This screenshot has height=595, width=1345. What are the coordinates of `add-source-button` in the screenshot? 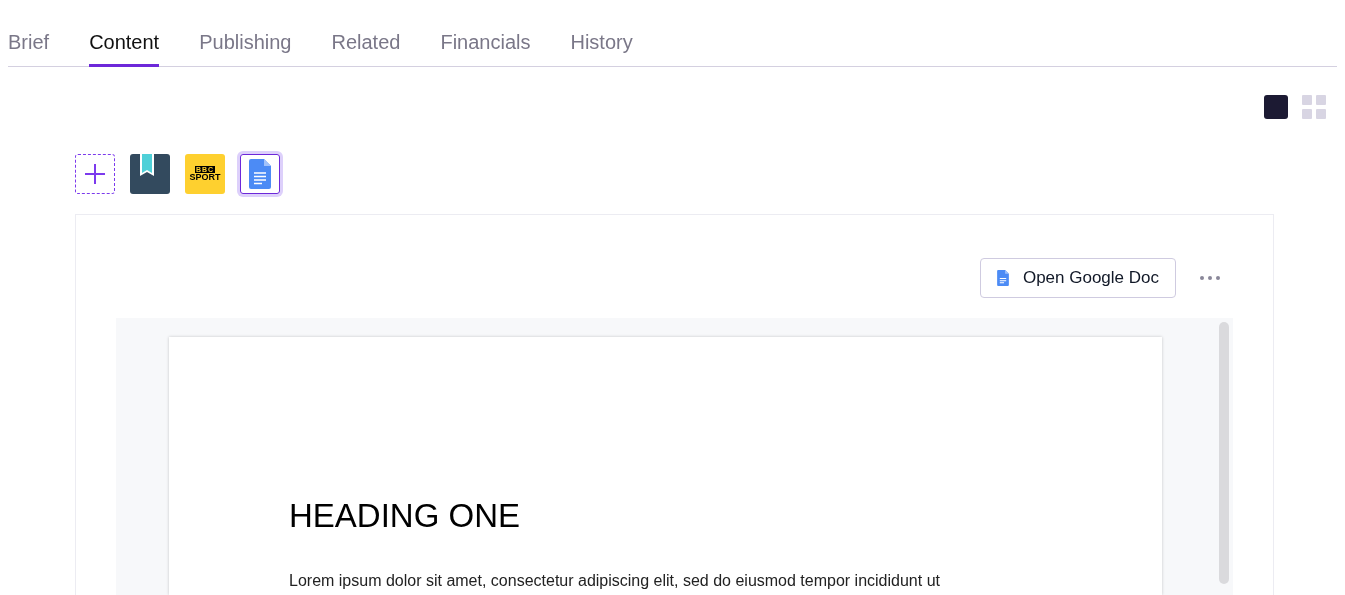 It's located at (95, 174).